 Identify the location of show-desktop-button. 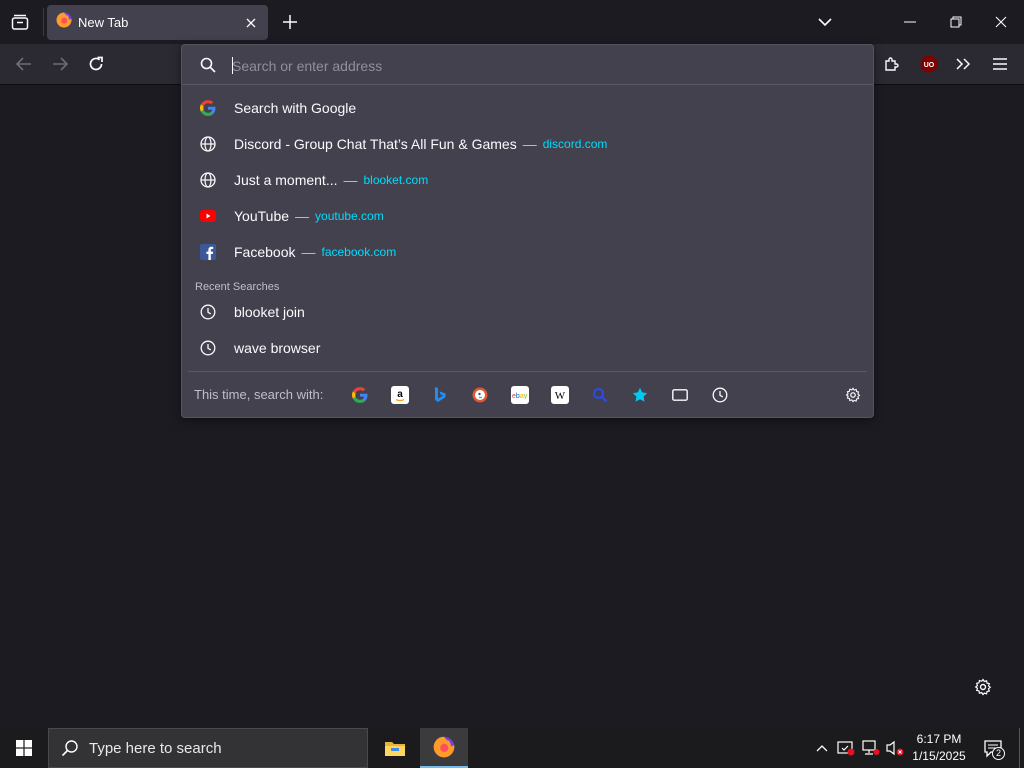
(1021, 748).